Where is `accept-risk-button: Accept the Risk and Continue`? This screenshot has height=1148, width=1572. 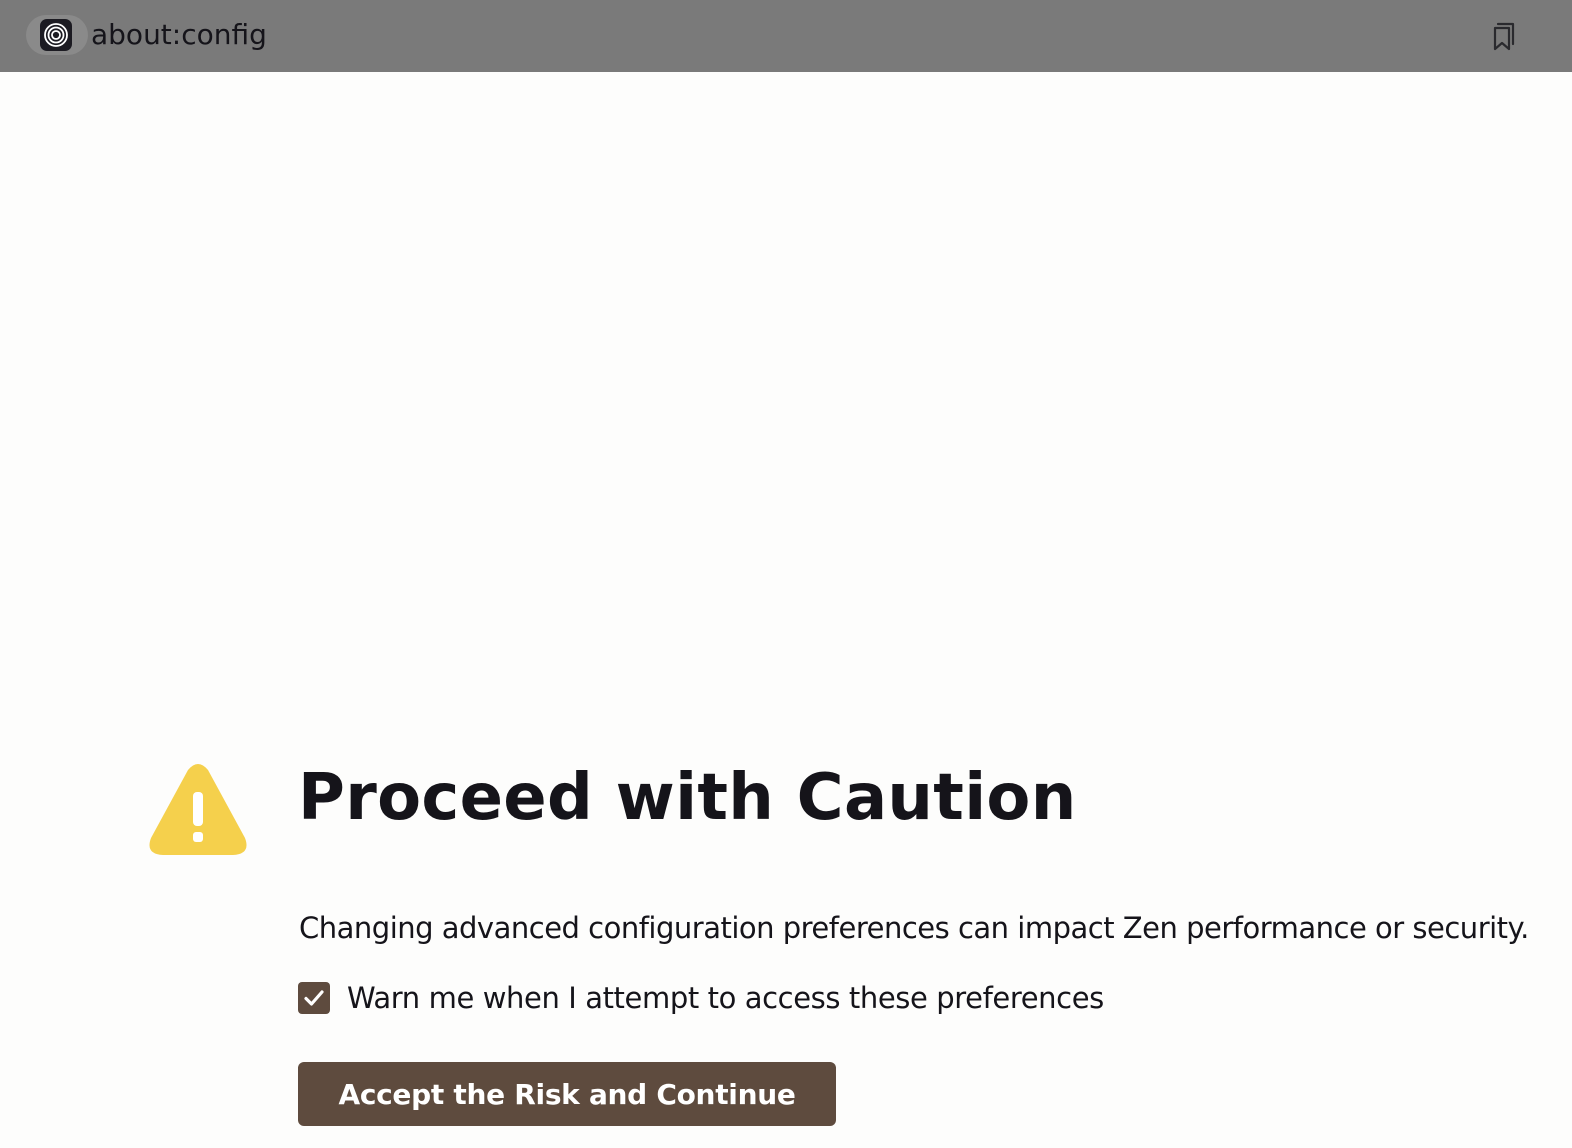 accept-risk-button: Accept the Risk and Continue is located at coordinates (567, 1094).